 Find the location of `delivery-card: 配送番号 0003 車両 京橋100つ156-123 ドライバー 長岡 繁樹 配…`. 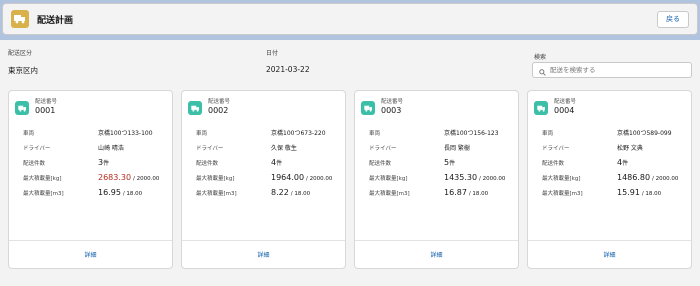

delivery-card: 配送番号 0003 車両 京橋100つ156-123 ドライバー 長岡 繁樹 配… is located at coordinates (436, 179).